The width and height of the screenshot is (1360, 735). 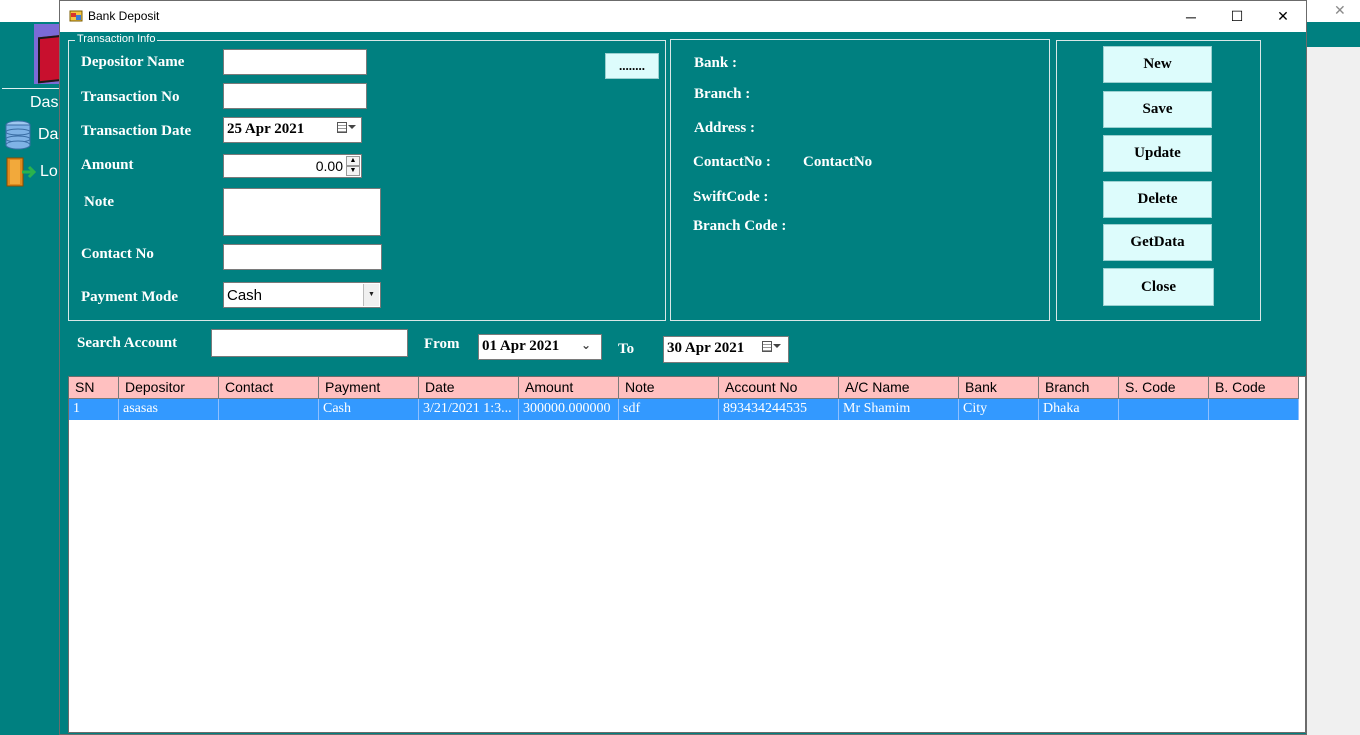 What do you see at coordinates (899, 409) in the screenshot?
I see `table-cell: Mr Shamim` at bounding box center [899, 409].